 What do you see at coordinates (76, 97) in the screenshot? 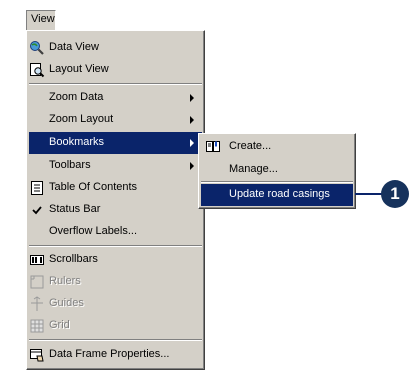
I see `menu-item-label: Zoom Data` at bounding box center [76, 97].